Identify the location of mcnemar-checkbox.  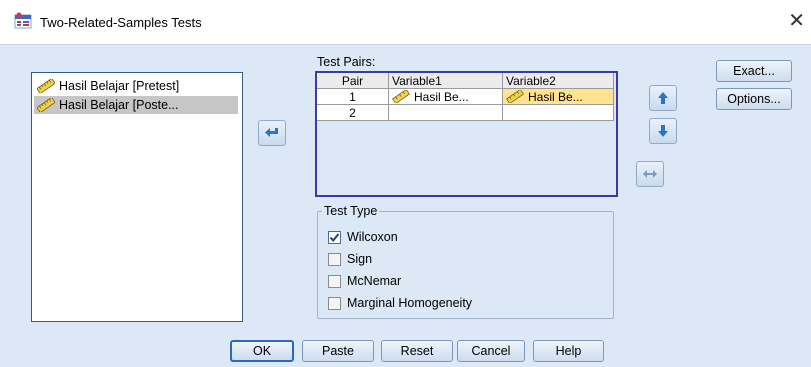
(334, 281).